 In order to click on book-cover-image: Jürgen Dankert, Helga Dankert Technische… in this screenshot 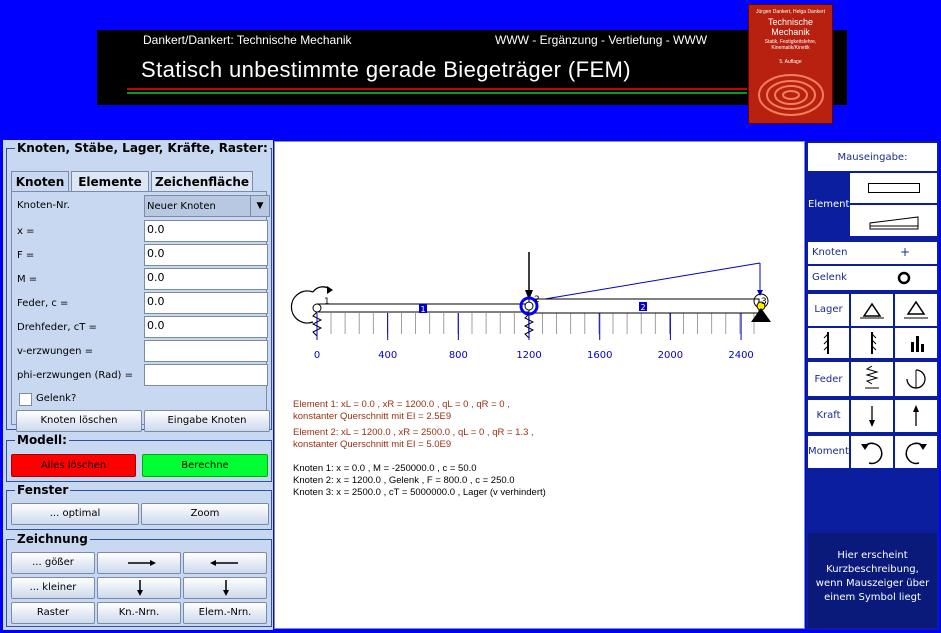, I will do `click(790, 64)`.